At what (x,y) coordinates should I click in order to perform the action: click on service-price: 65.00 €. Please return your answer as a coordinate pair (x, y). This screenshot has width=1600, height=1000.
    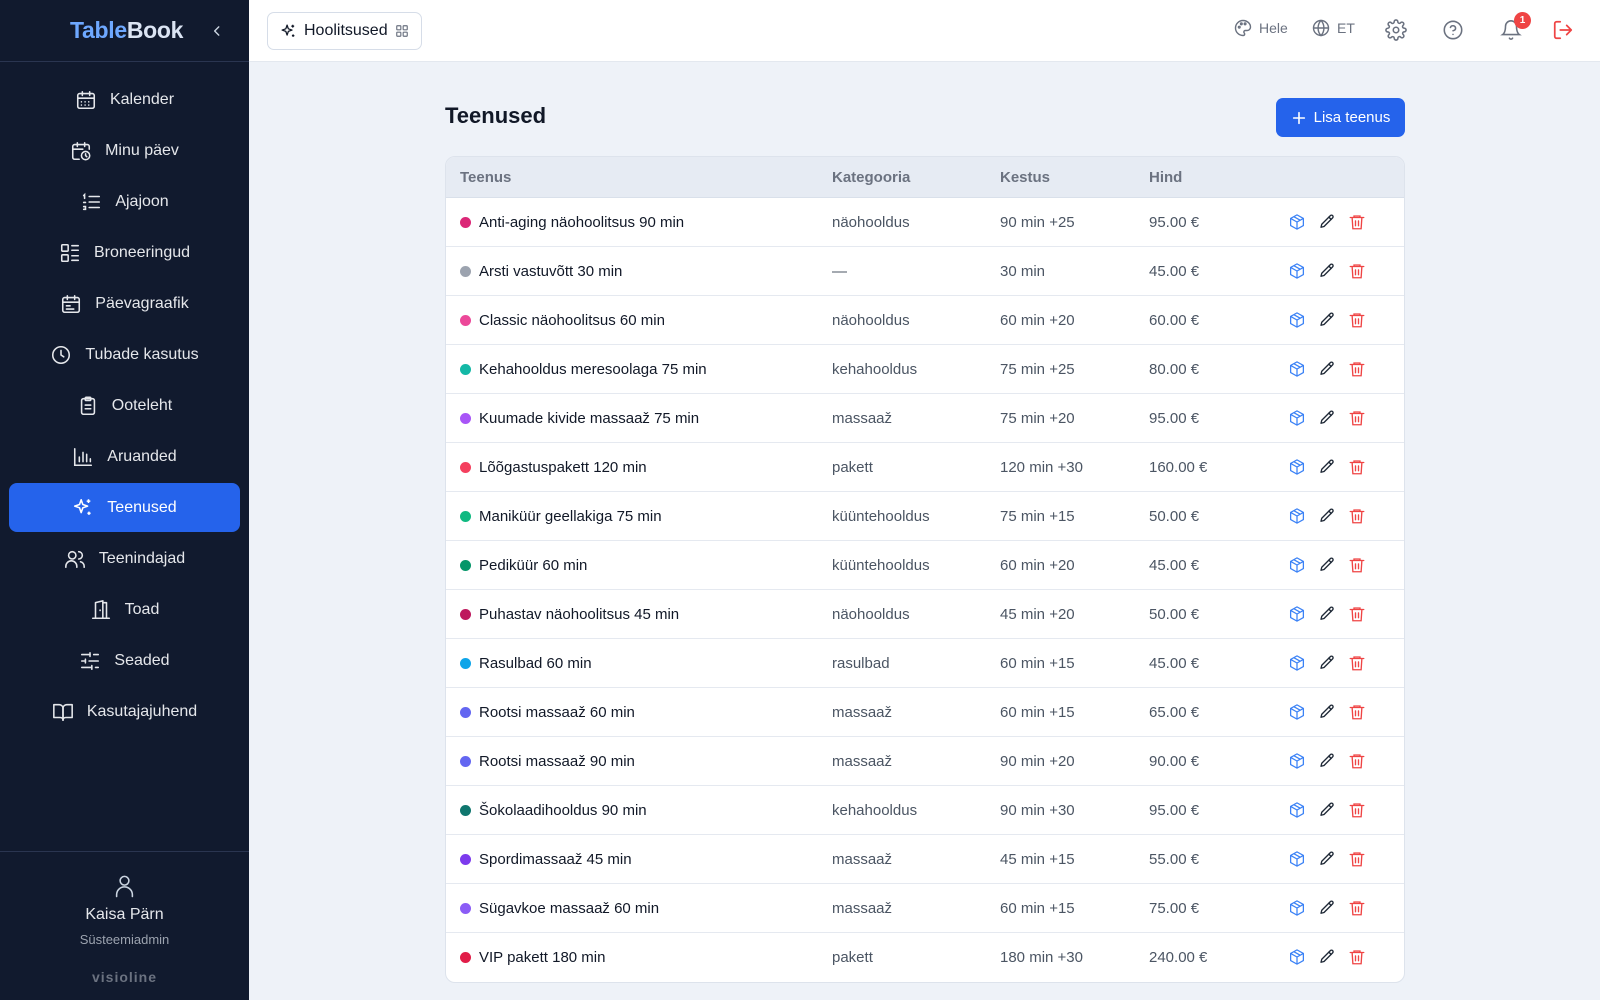
    Looking at the image, I should click on (1174, 712).